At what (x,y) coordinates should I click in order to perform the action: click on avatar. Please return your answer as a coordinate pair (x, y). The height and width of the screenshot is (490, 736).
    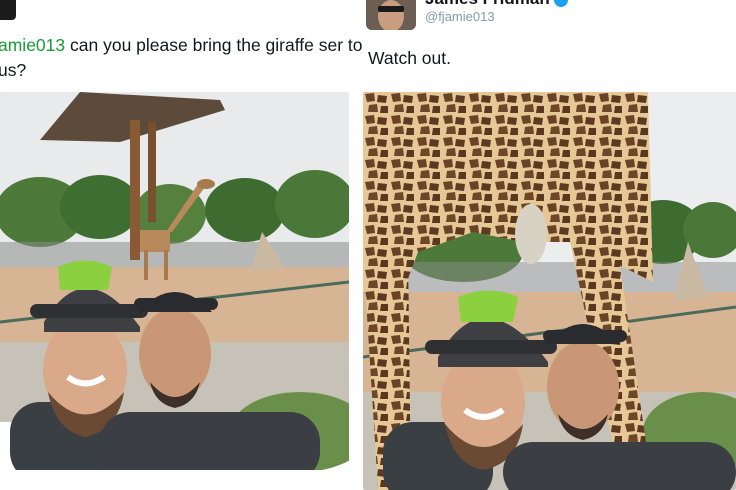
    Looking at the image, I should click on (391, 15).